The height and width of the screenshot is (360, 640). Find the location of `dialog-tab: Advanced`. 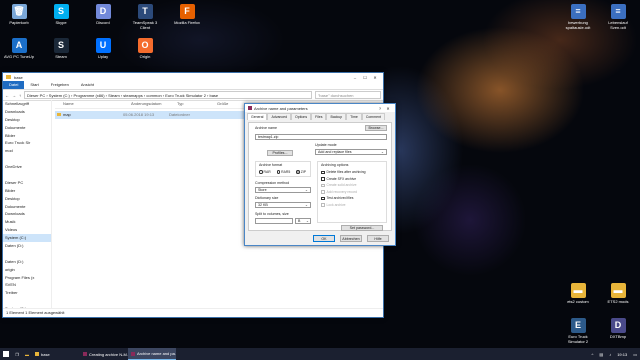

dialog-tab: Advanced is located at coordinates (279, 116).